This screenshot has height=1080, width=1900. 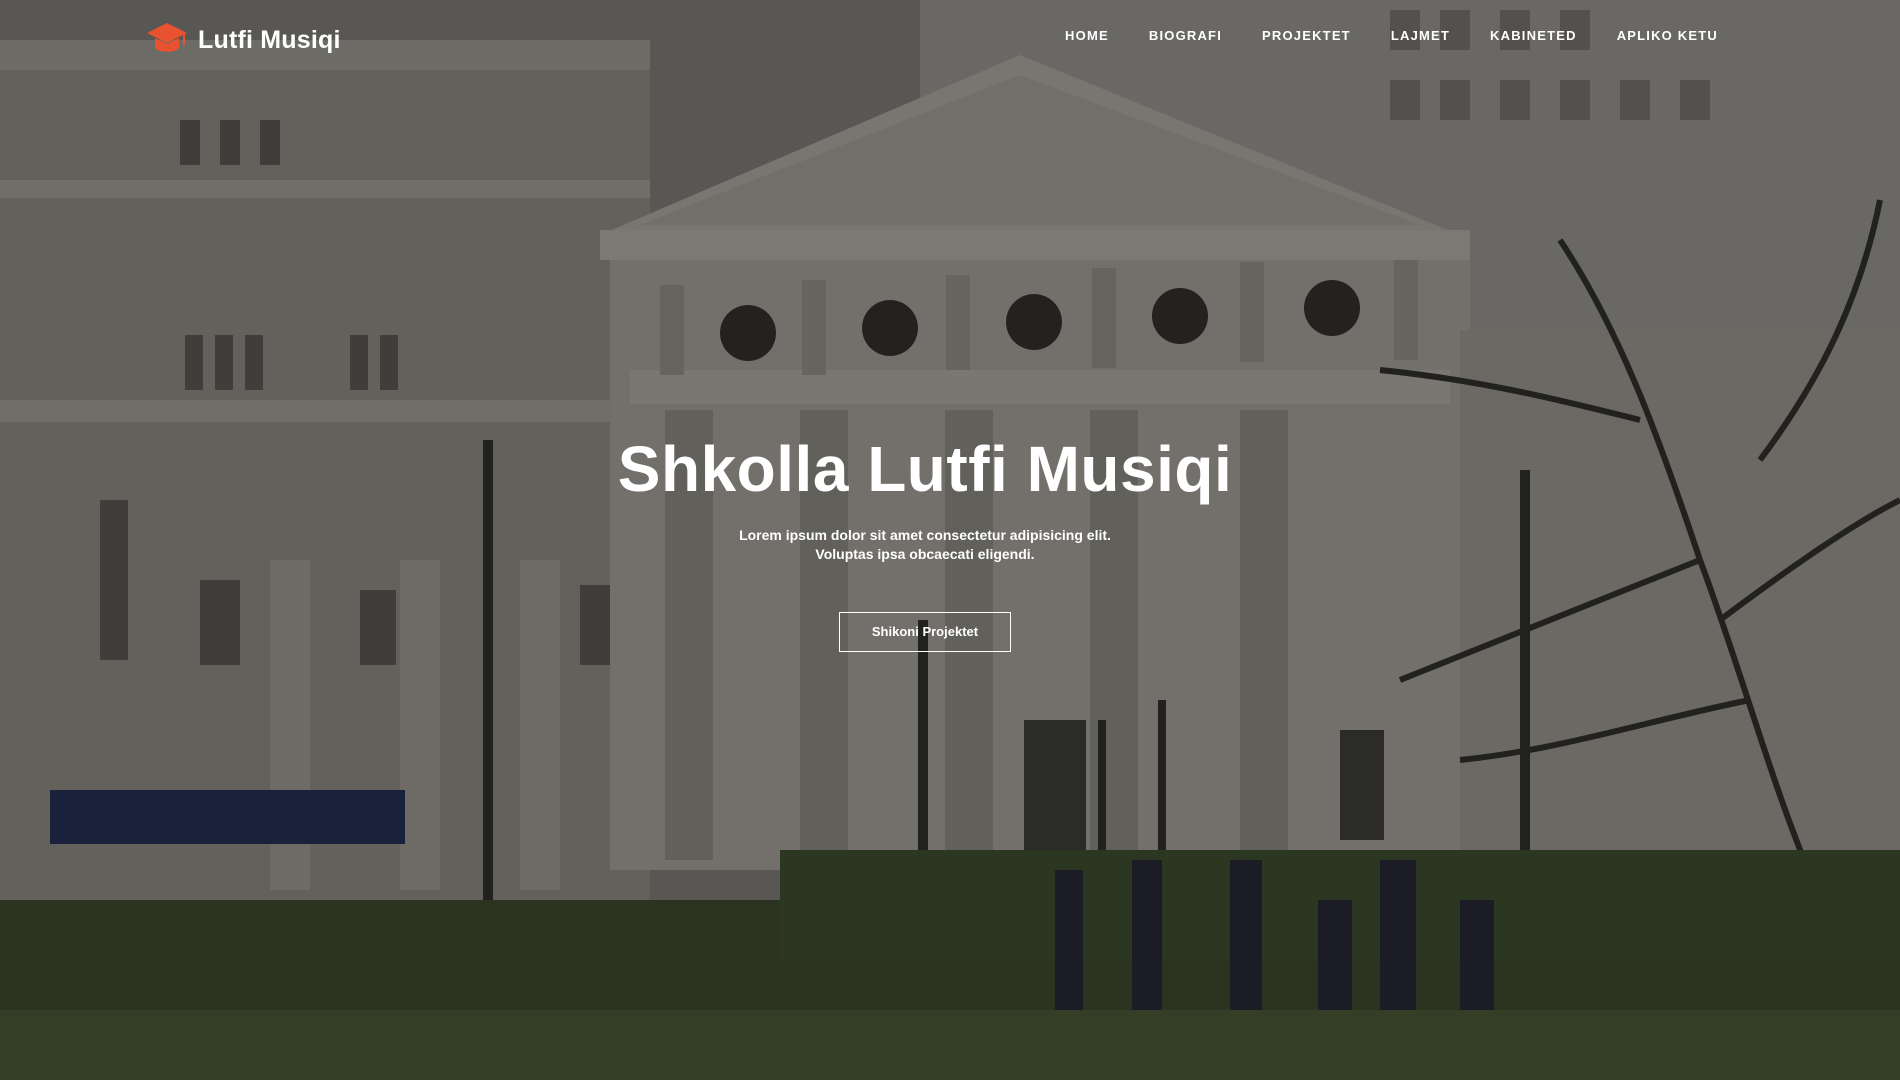 I want to click on brand-logo-link: Lutfi Musiqi, so click(x=243, y=40).